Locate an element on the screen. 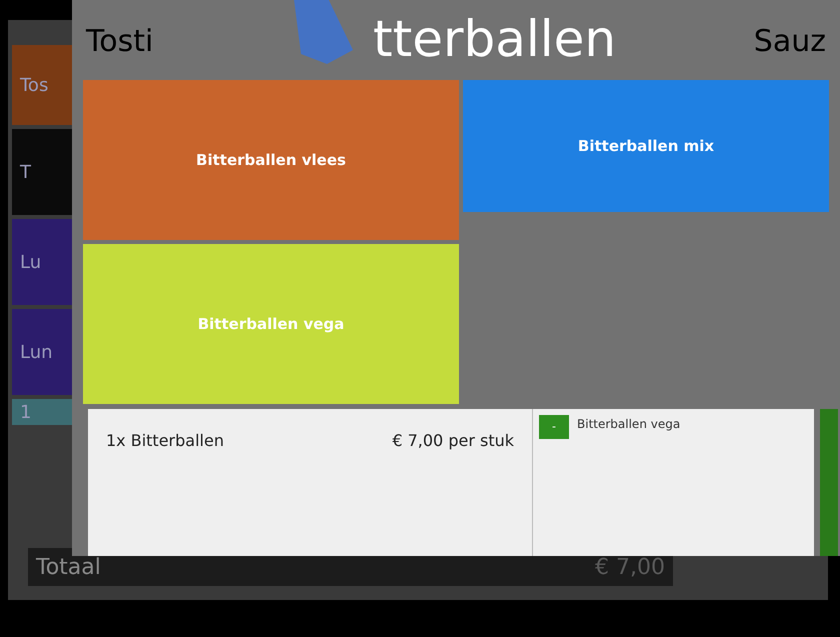  product-button: Bitterballen vlees is located at coordinates (271, 160).